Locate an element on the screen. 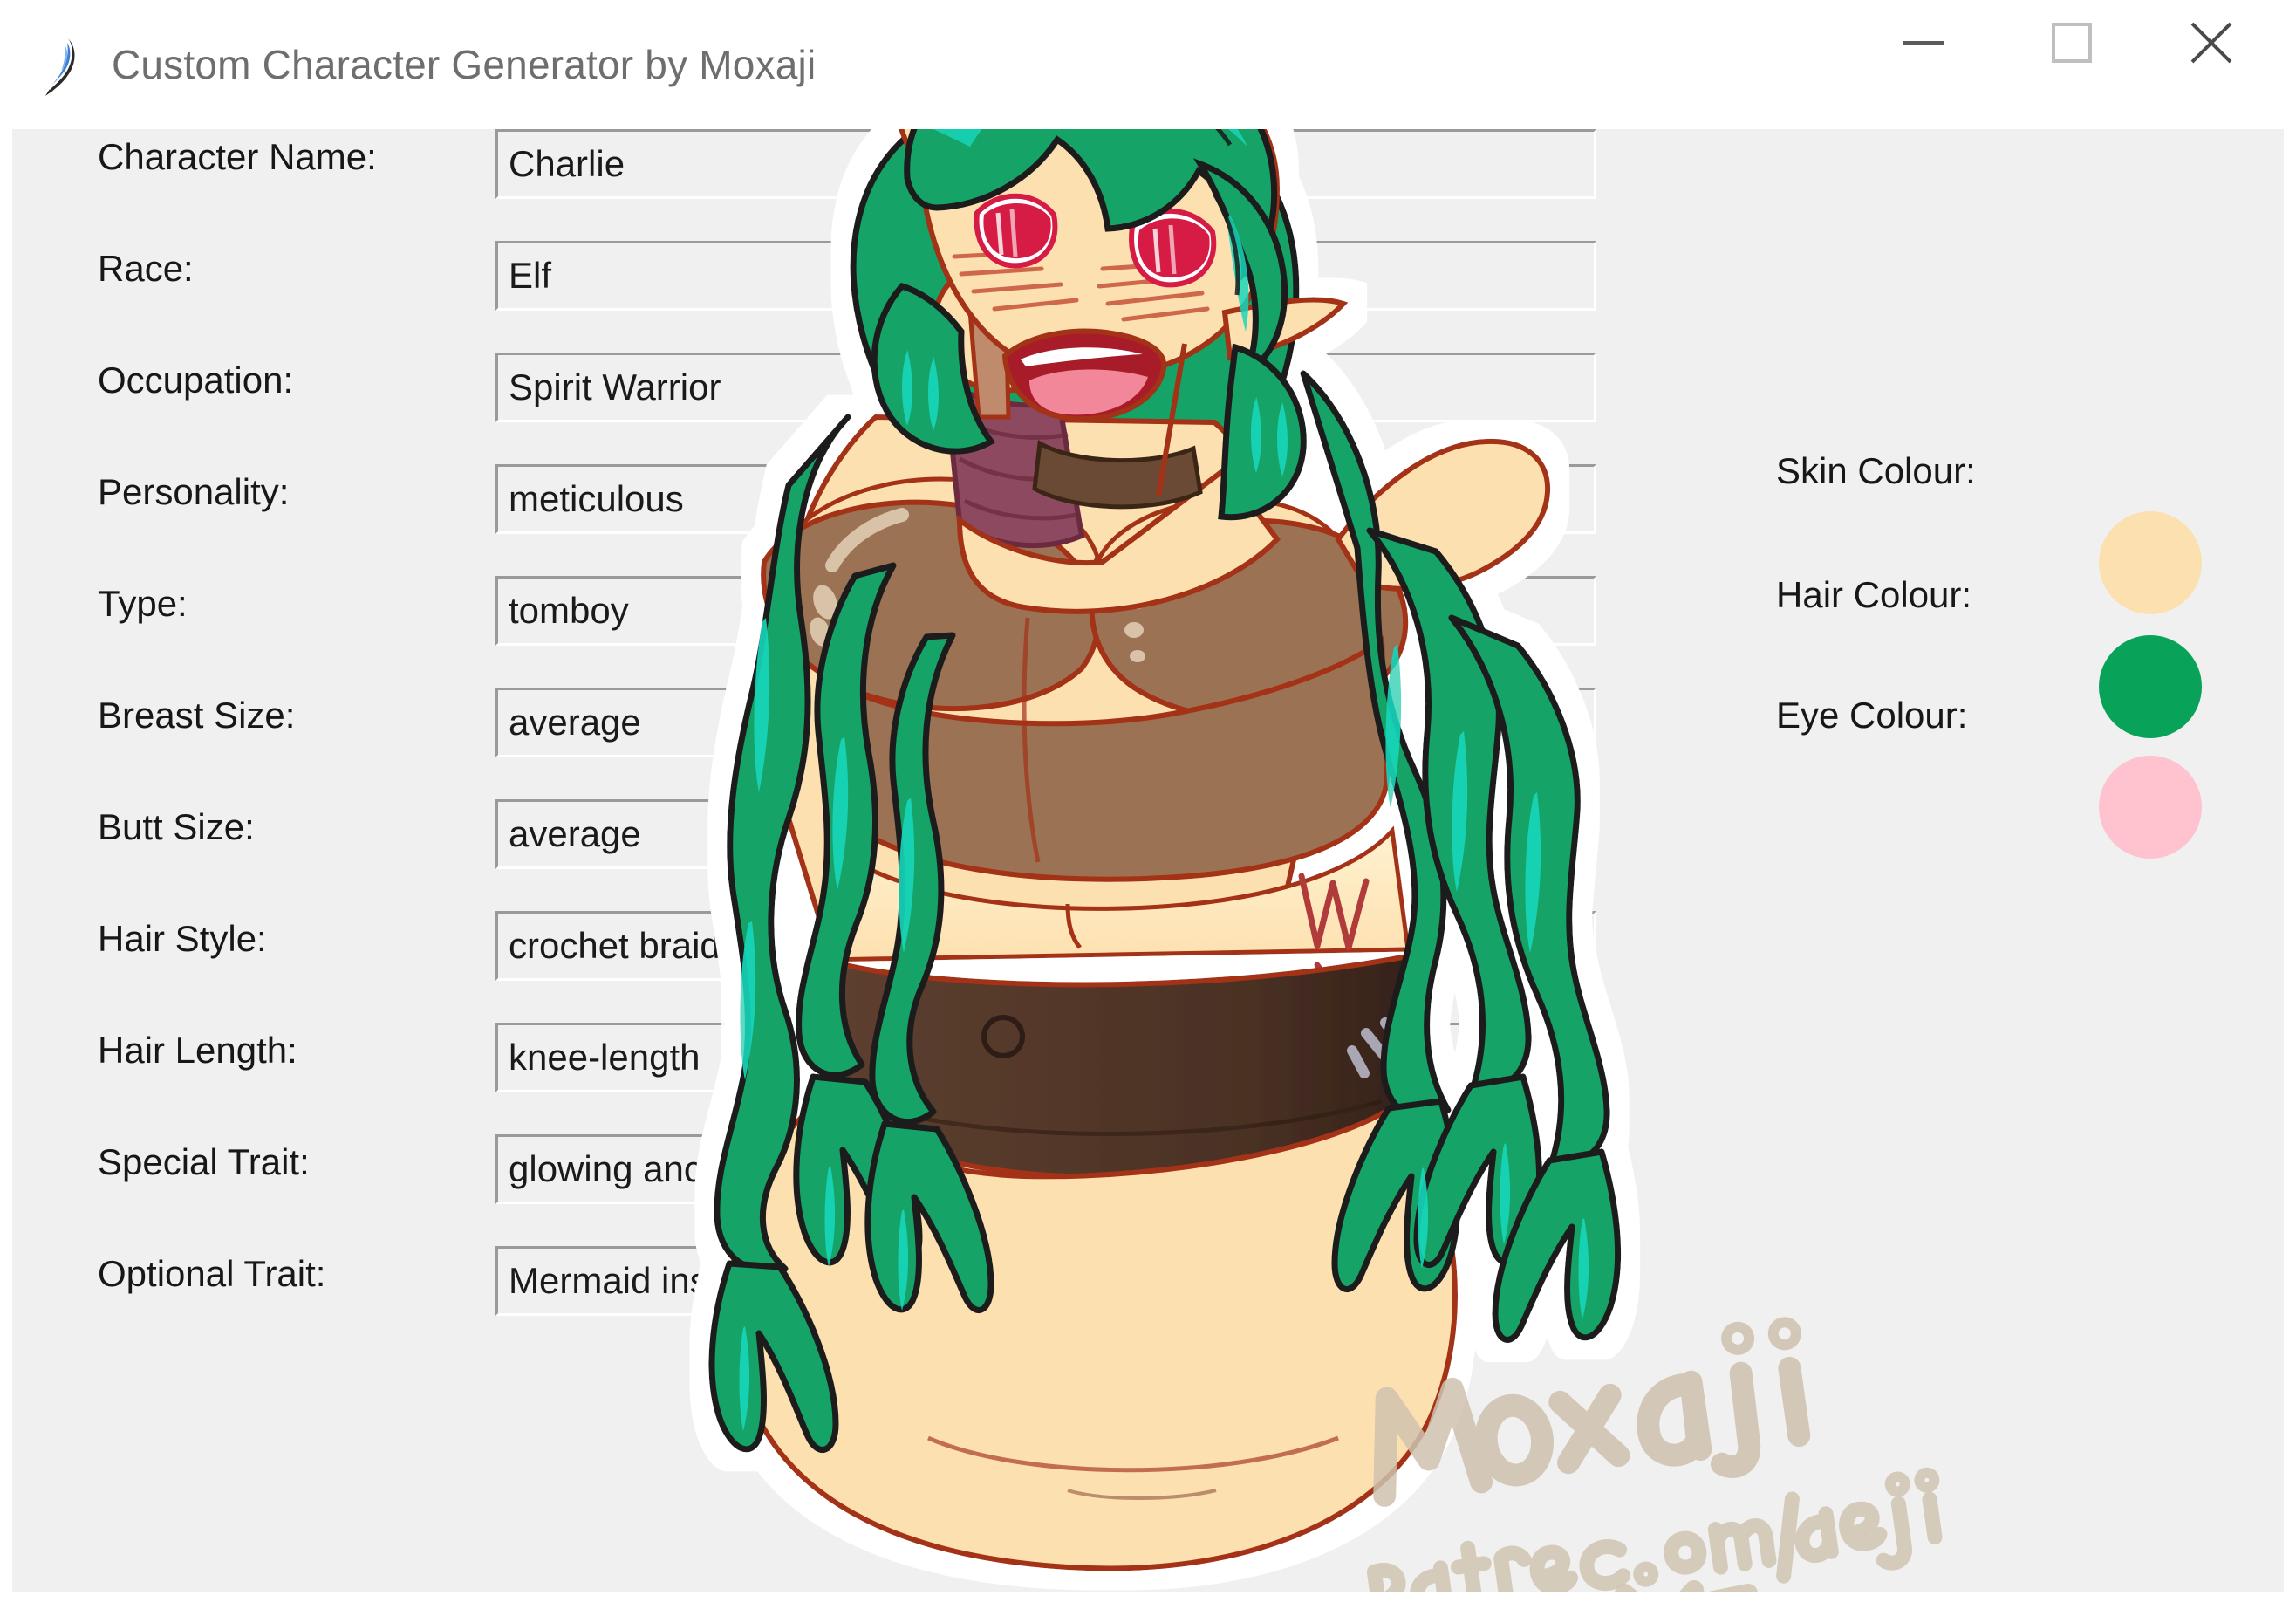 The image size is (2296, 1616). input-occupation: Spirit Warrior is located at coordinates (1045, 387).